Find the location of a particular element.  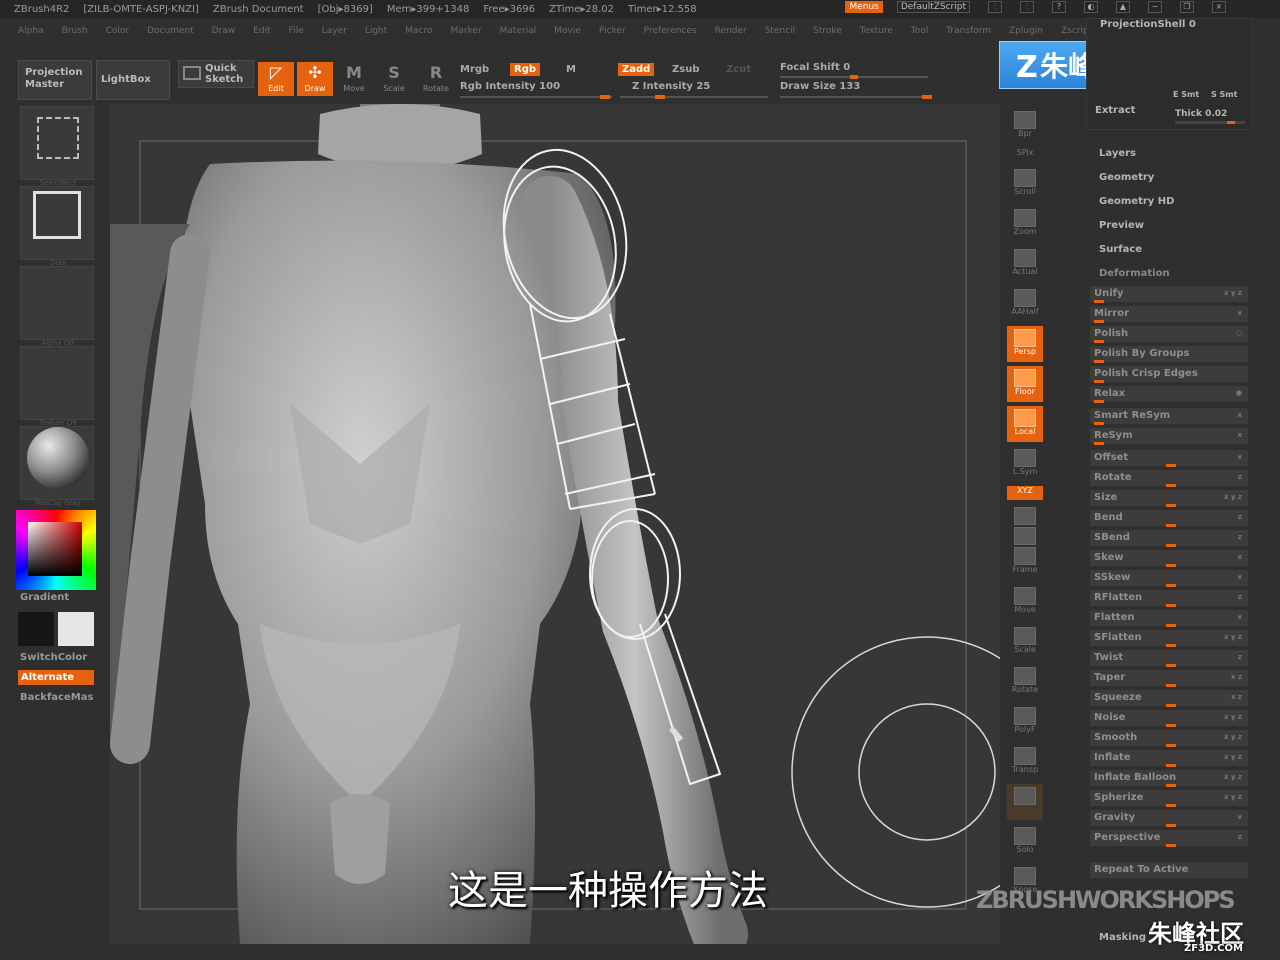

default-zscript-button: DefaultZScript is located at coordinates (933, 7).